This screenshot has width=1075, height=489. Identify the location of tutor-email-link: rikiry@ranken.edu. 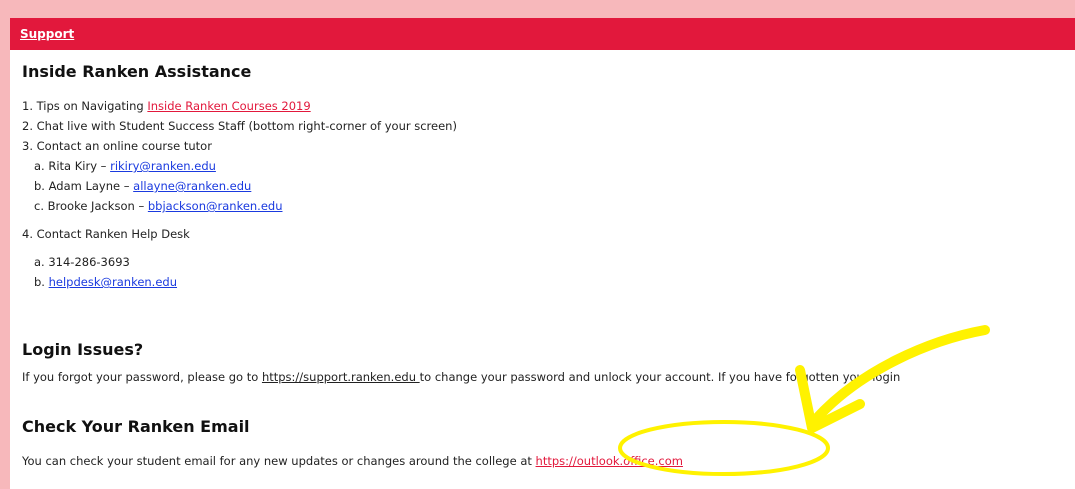
(163, 166).